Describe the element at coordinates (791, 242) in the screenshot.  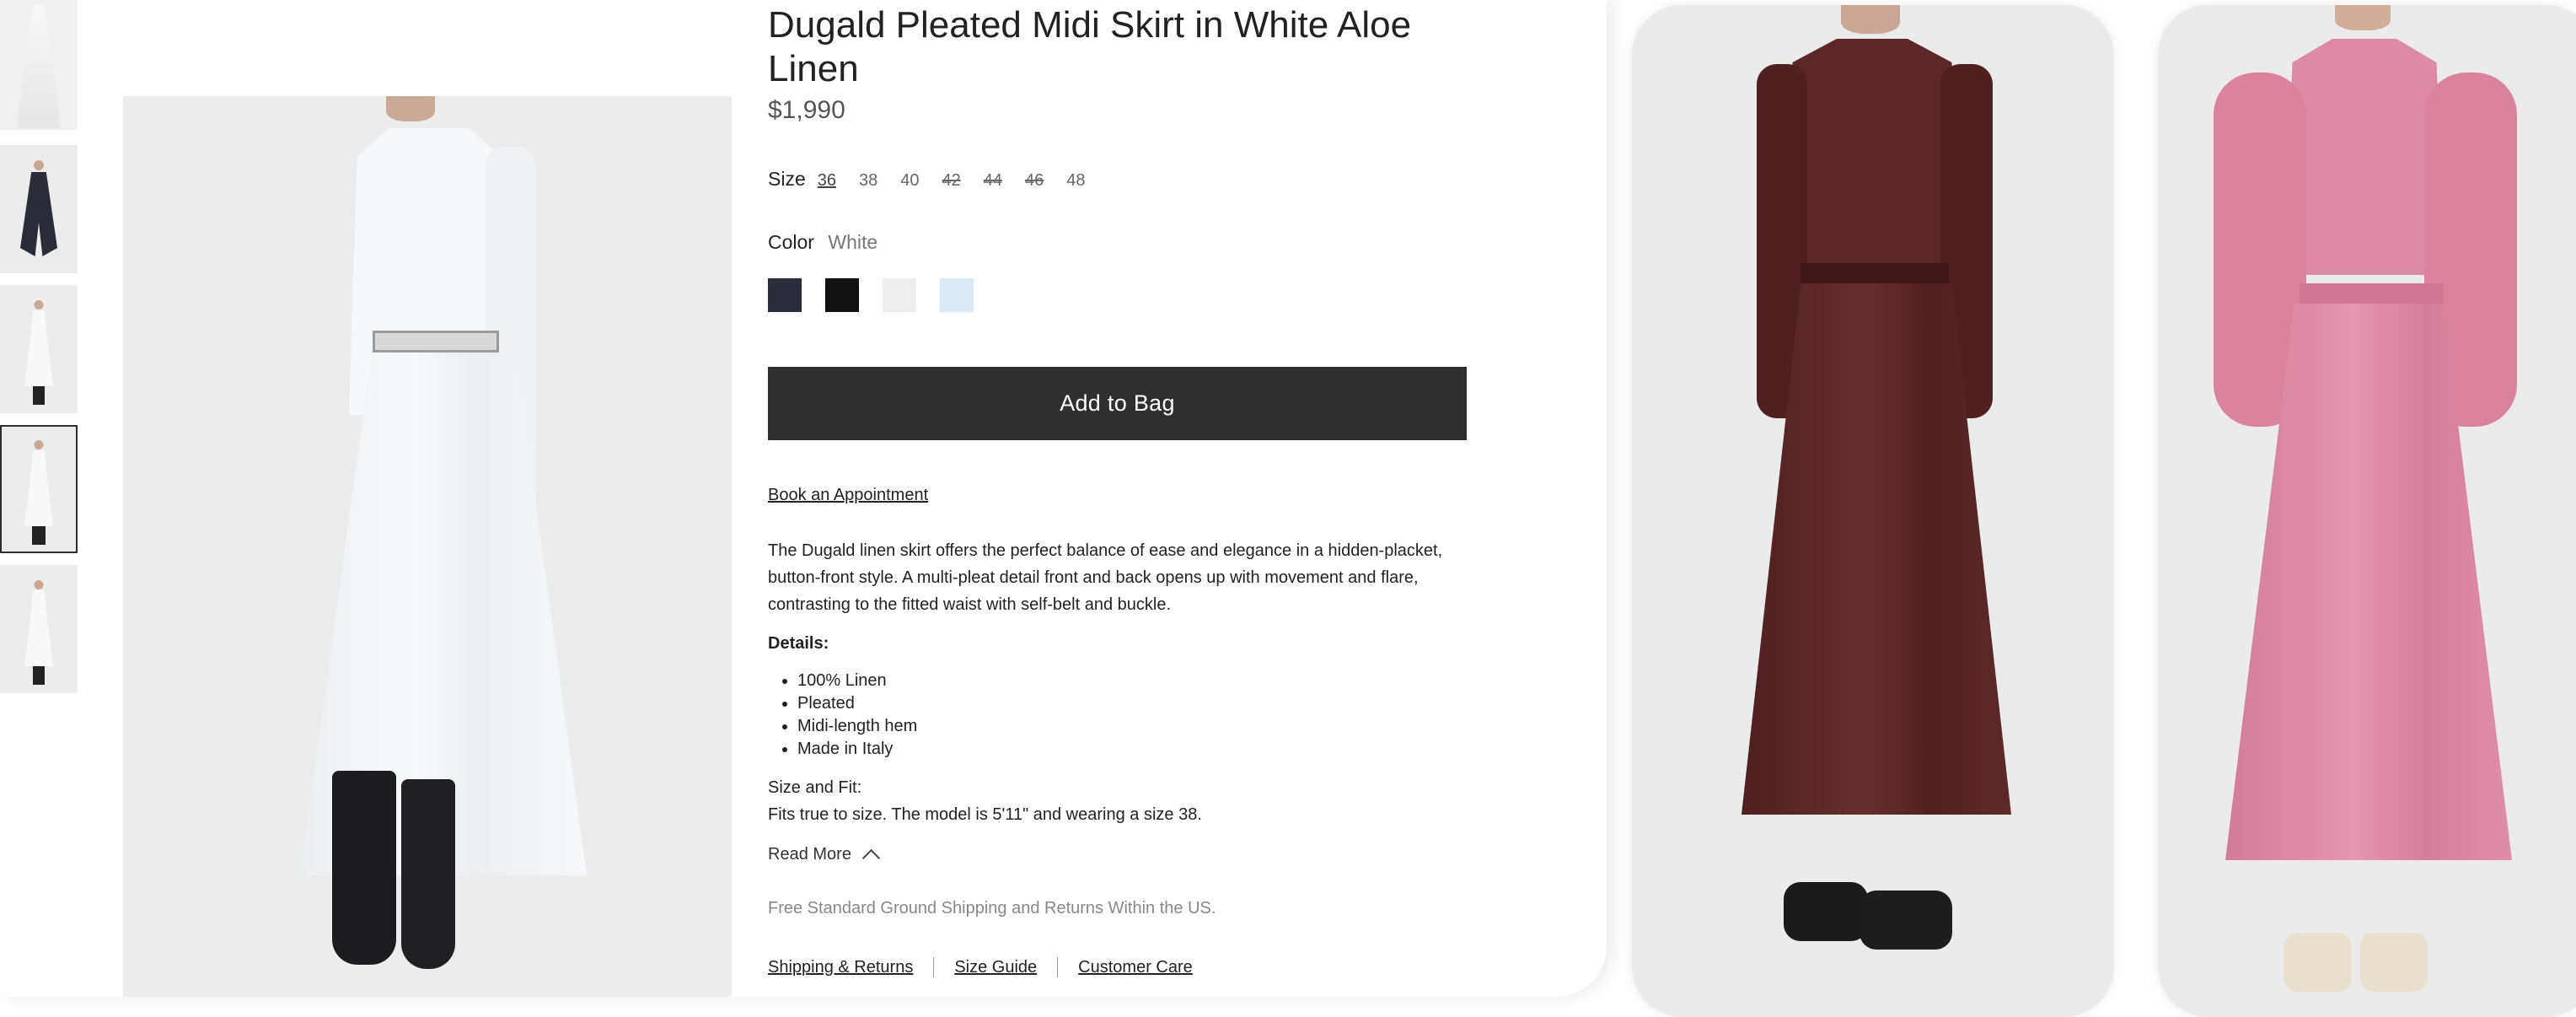
I see `color-label: Color` at that location.